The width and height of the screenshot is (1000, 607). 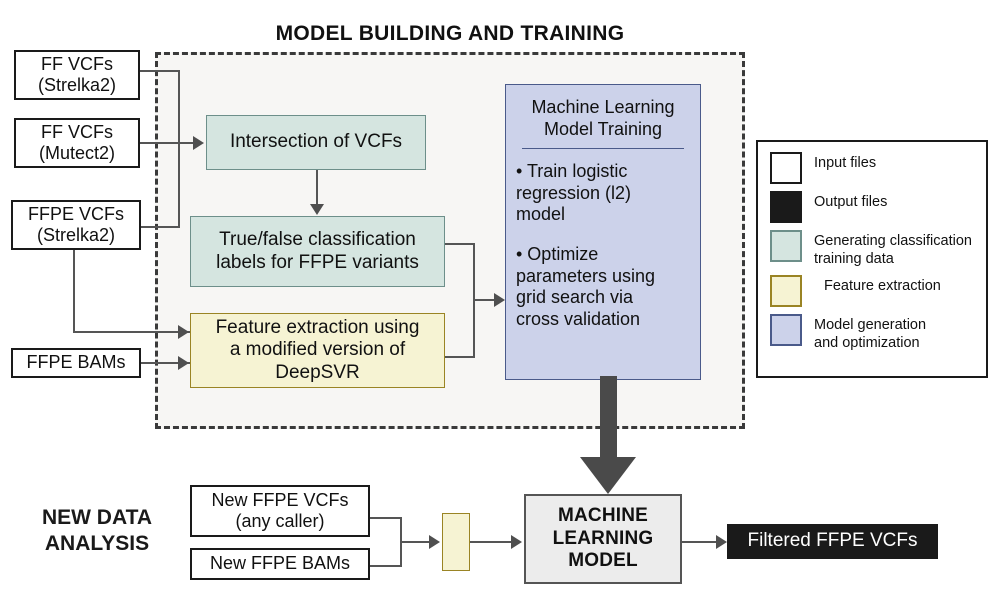 I want to click on arrowhead-to-output, so click(x=721, y=542).